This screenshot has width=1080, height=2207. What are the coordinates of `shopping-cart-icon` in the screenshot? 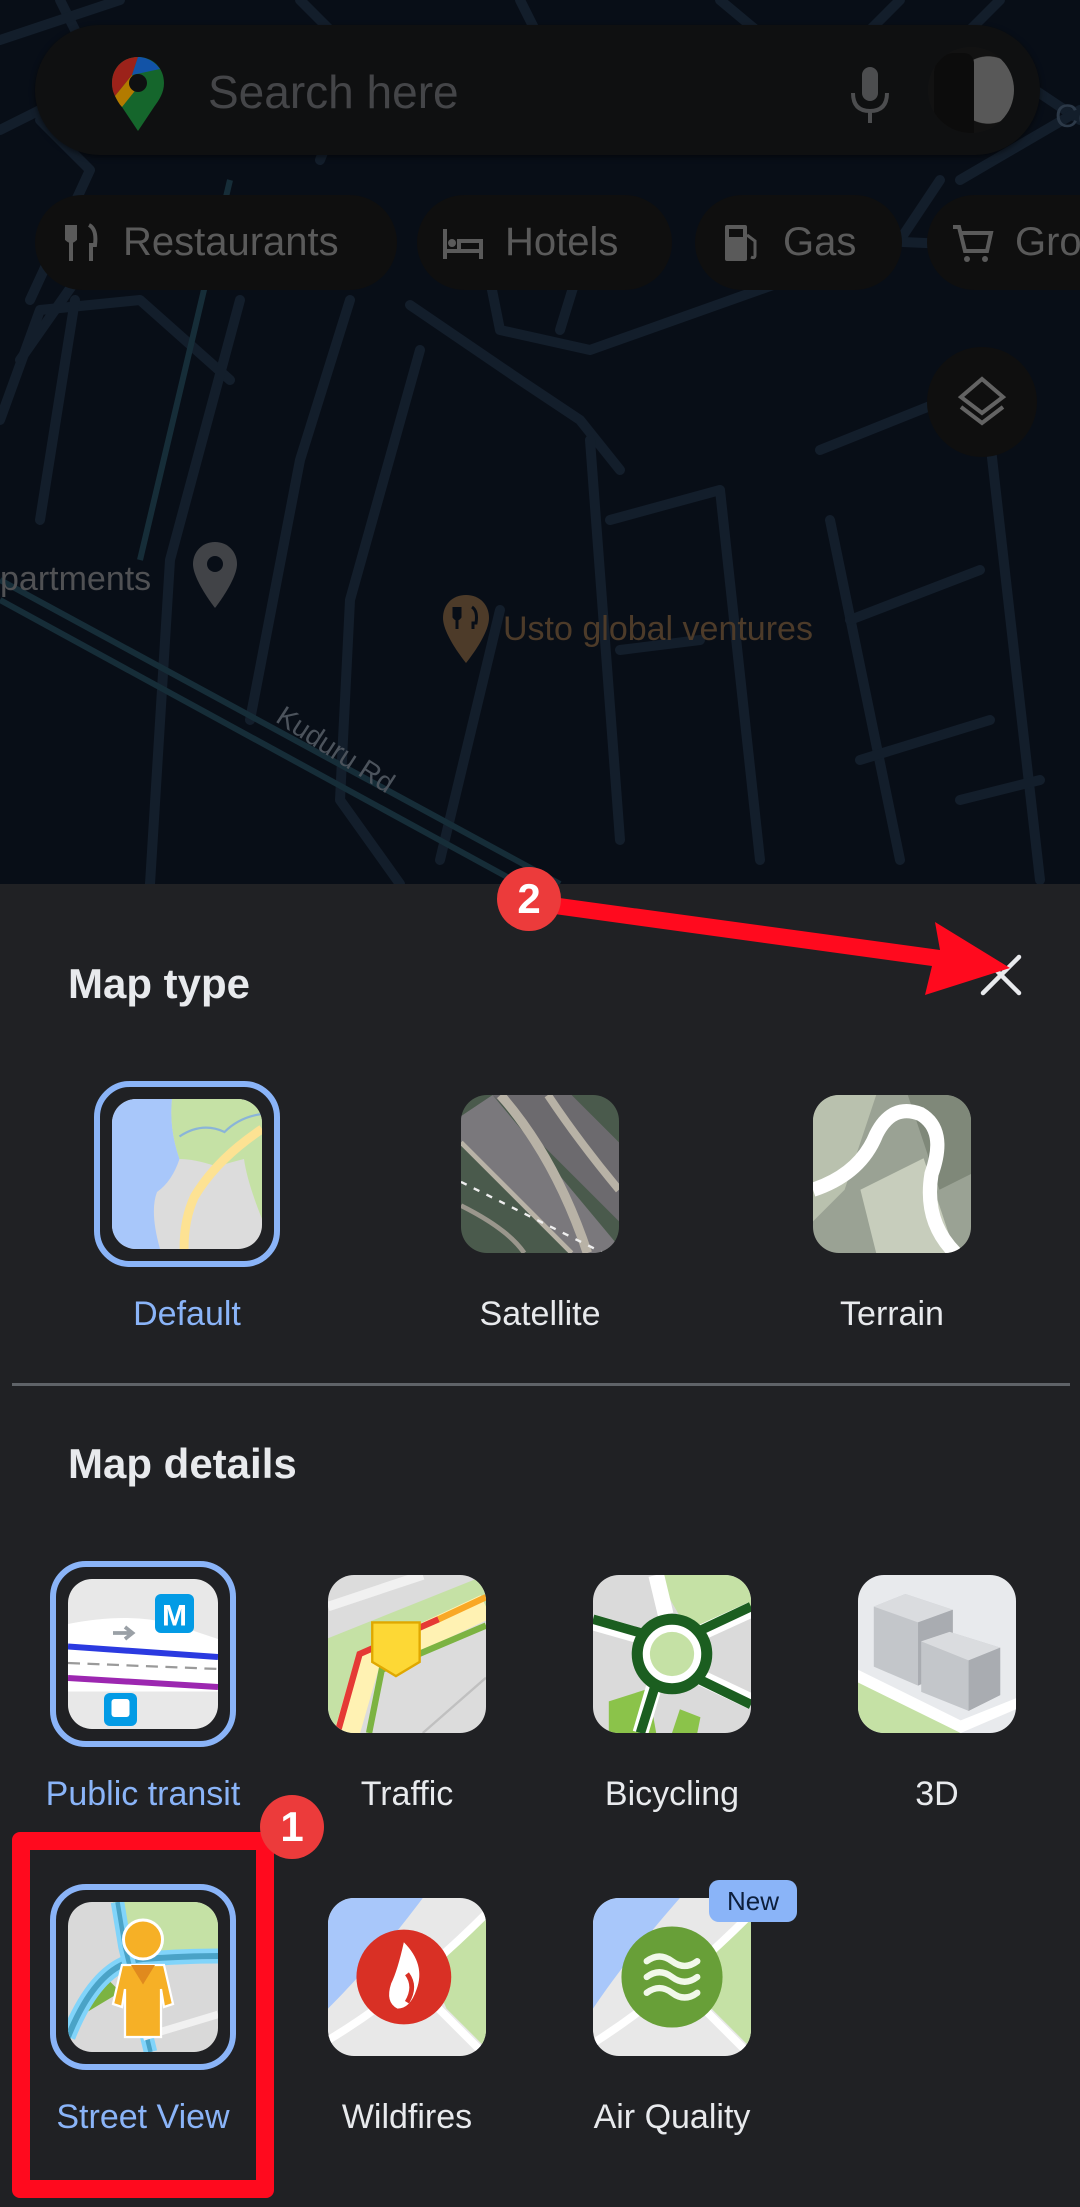 It's located at (973, 243).